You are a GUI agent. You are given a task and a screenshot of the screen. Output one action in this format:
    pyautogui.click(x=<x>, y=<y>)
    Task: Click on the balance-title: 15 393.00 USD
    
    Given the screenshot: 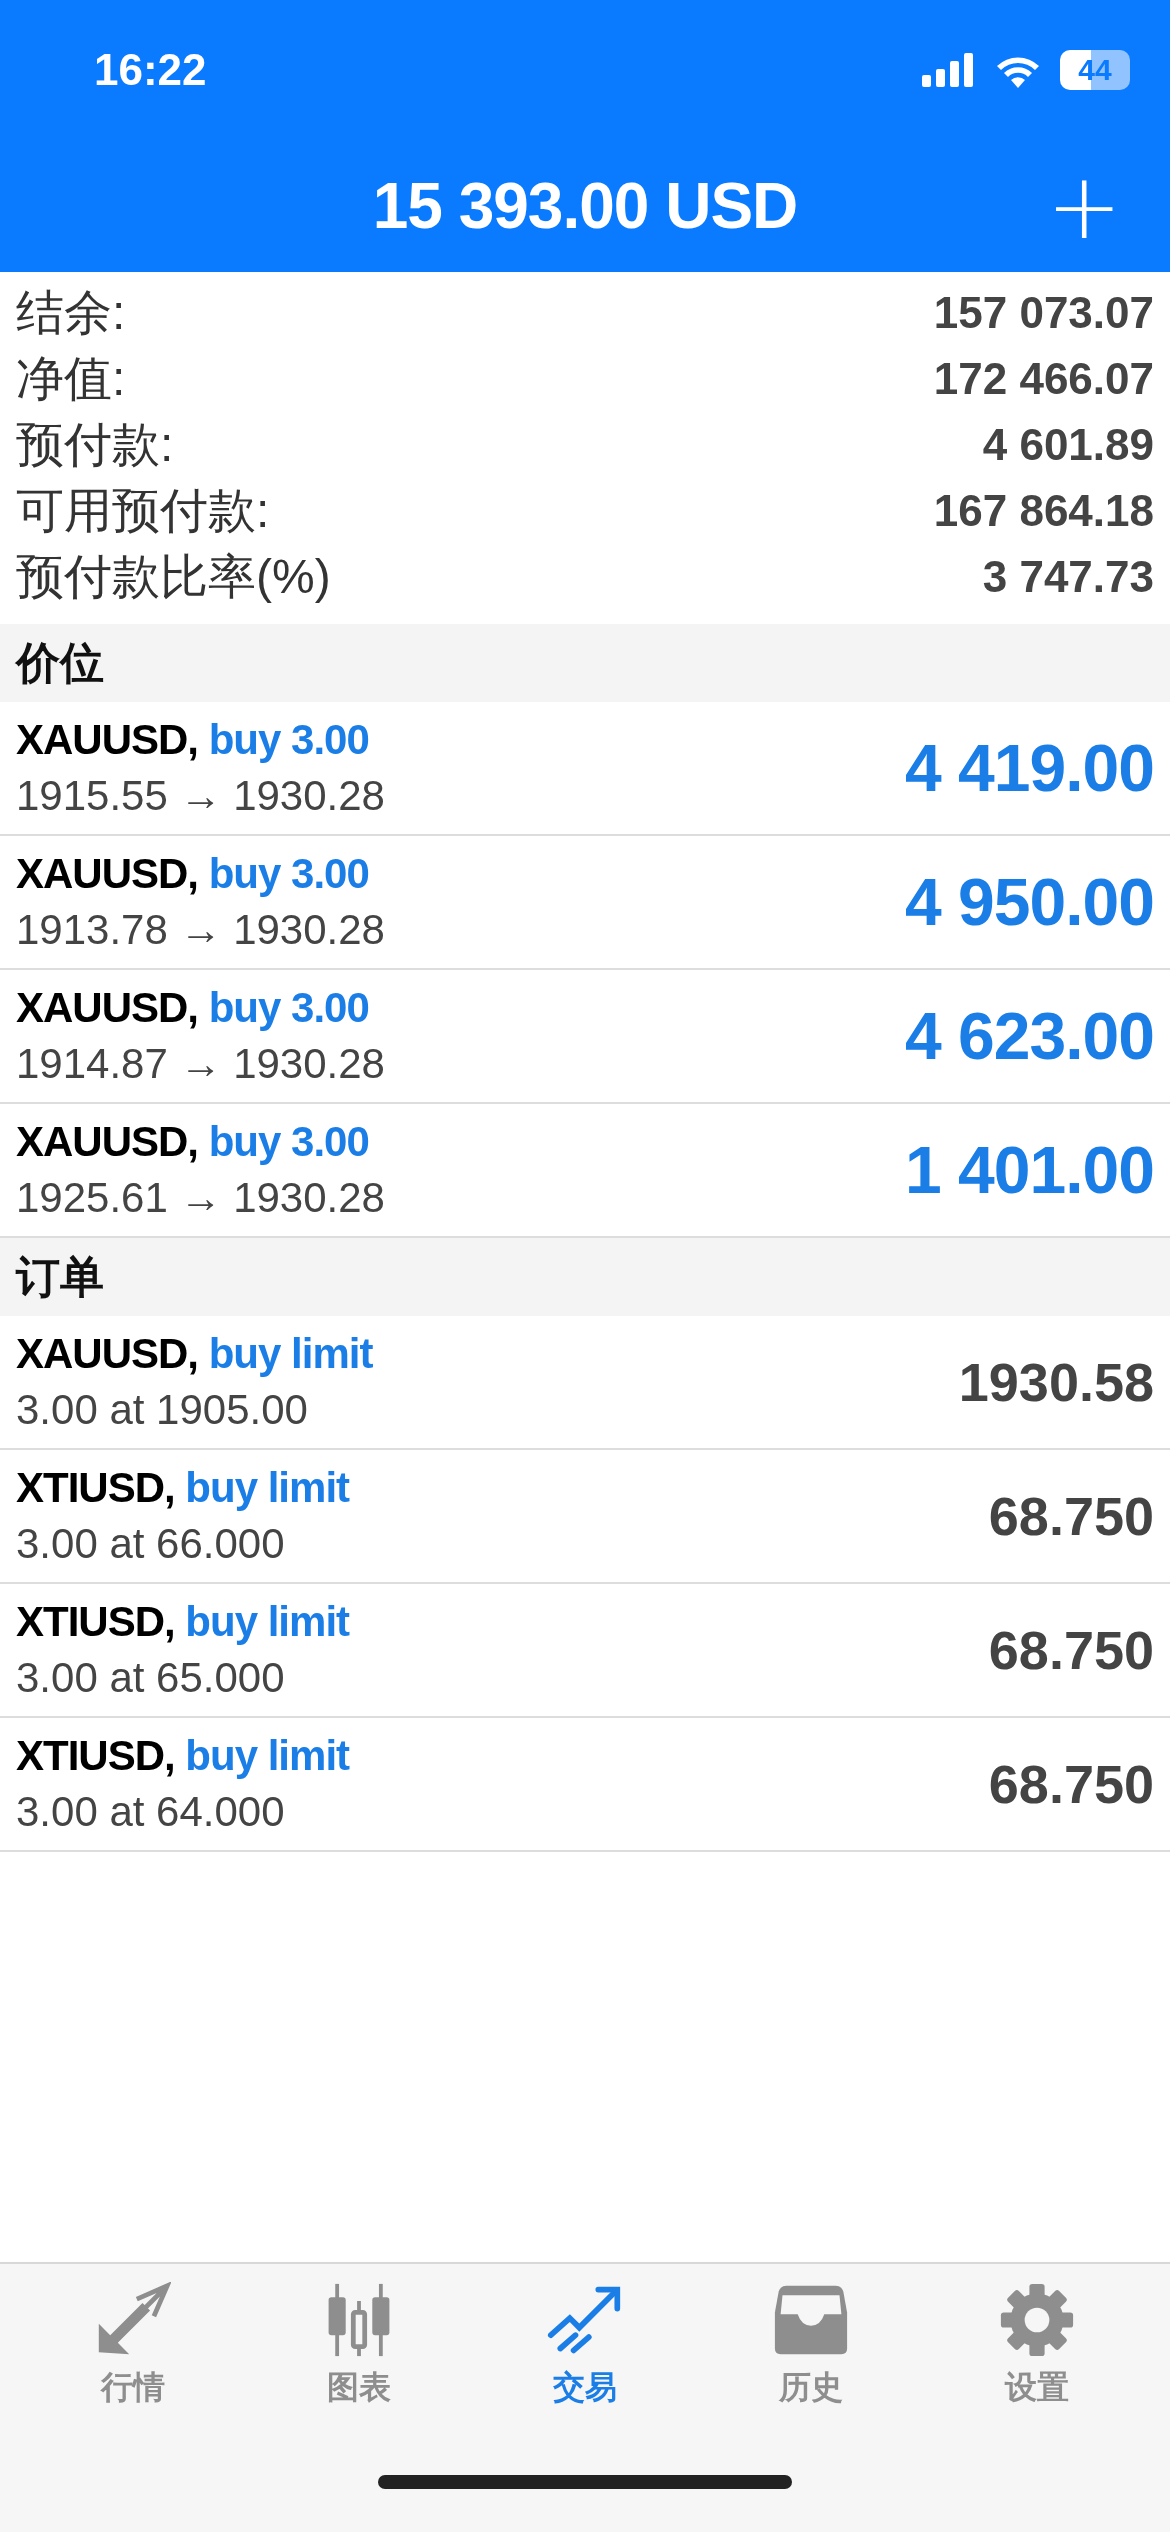 What is the action you would take?
    pyautogui.click(x=585, y=206)
    